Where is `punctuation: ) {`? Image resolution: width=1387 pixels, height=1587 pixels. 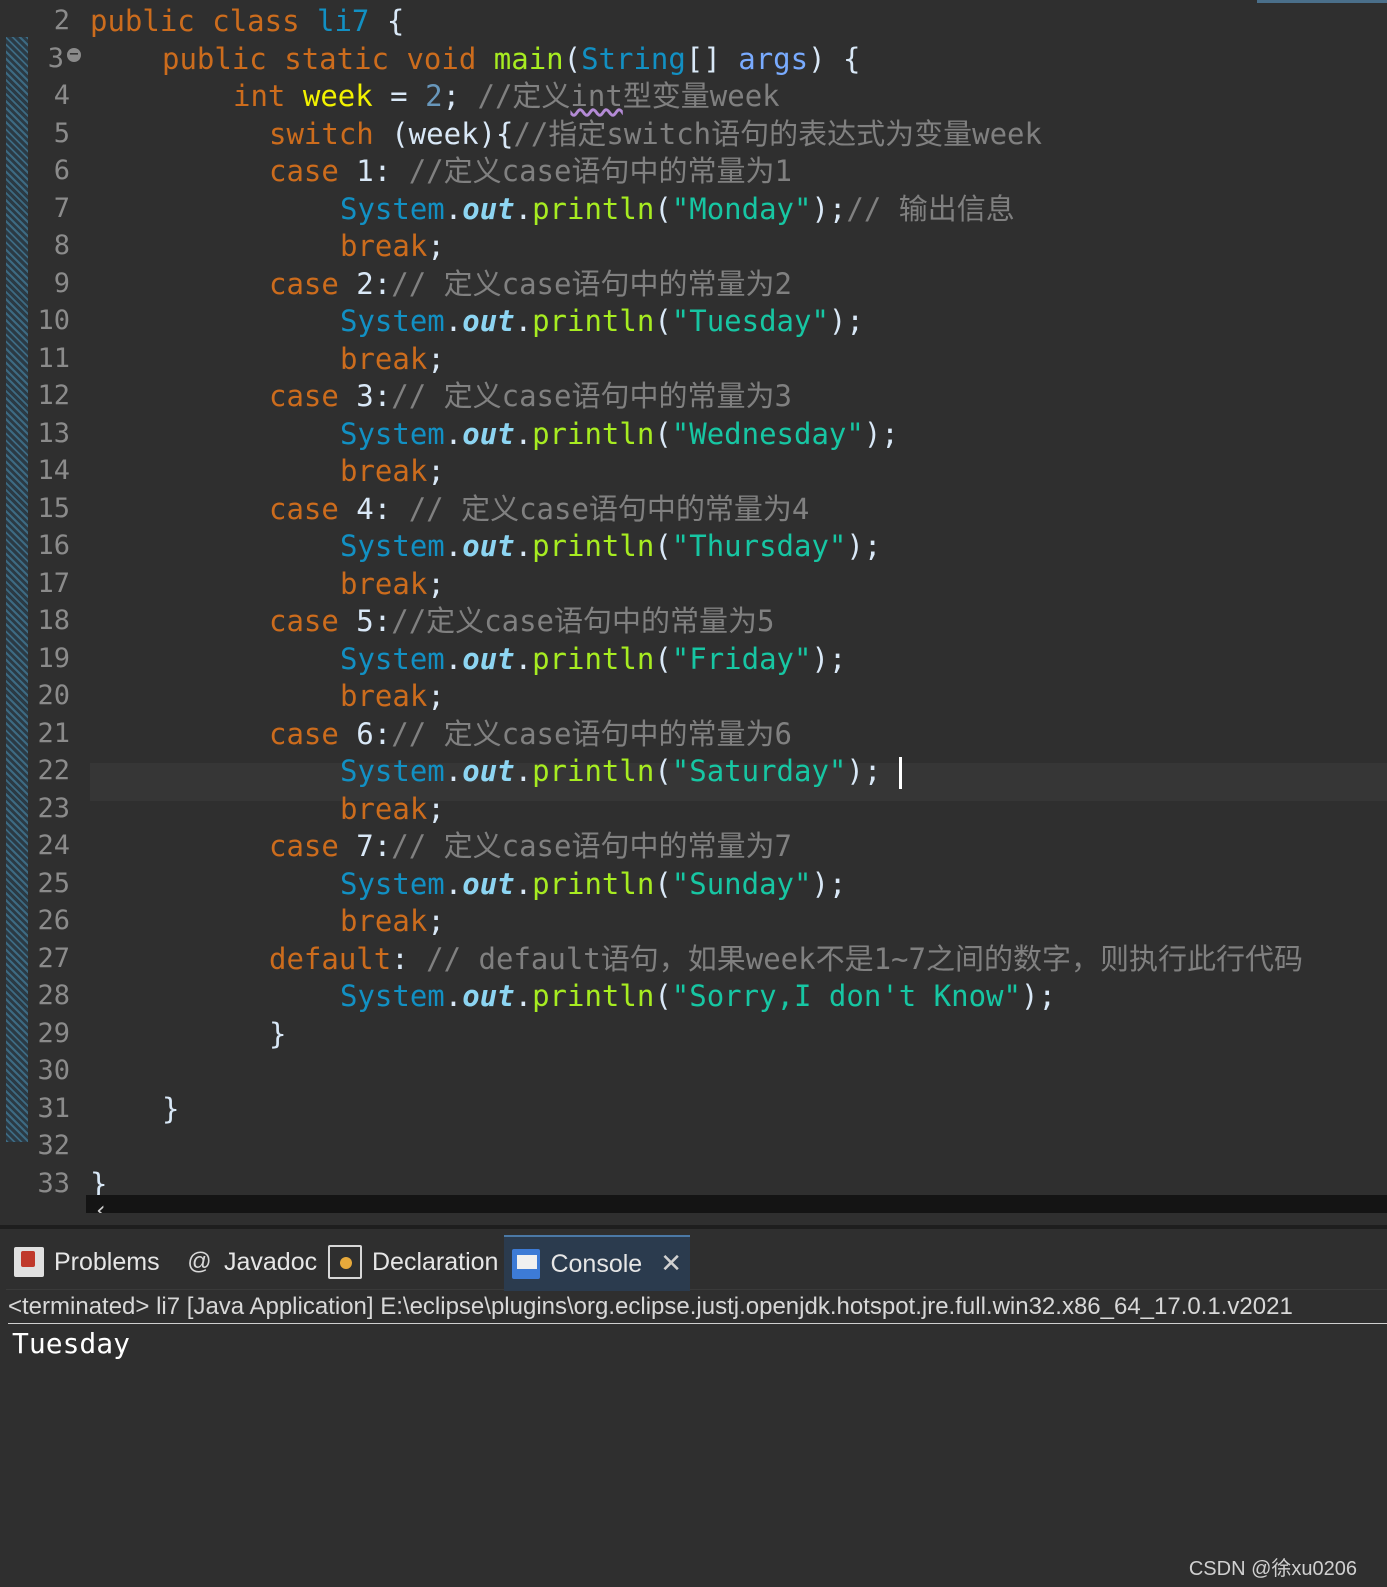 punctuation: ) { is located at coordinates (834, 59).